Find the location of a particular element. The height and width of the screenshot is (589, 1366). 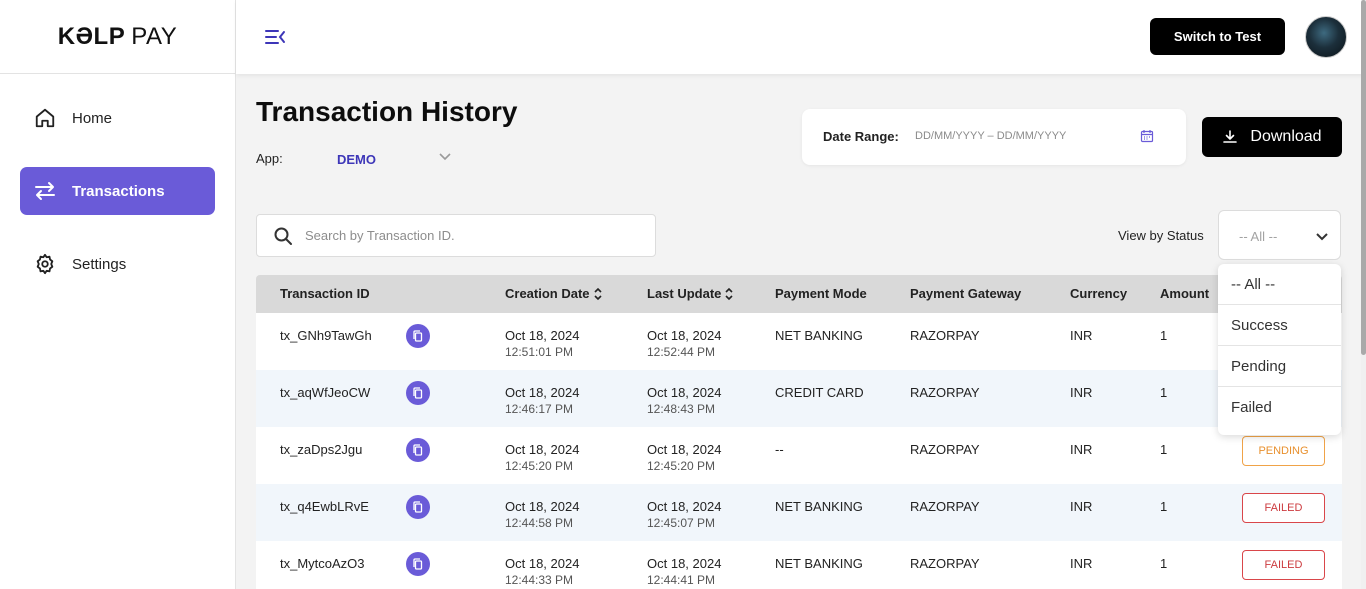

search-box is located at coordinates (456, 235).